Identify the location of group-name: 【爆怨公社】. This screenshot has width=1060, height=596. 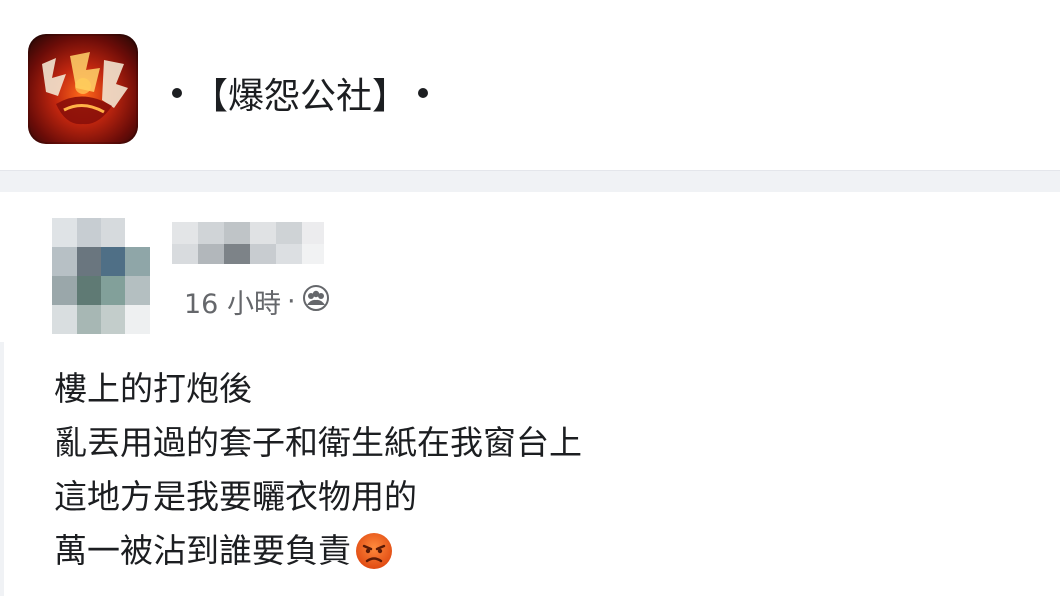
(300, 93).